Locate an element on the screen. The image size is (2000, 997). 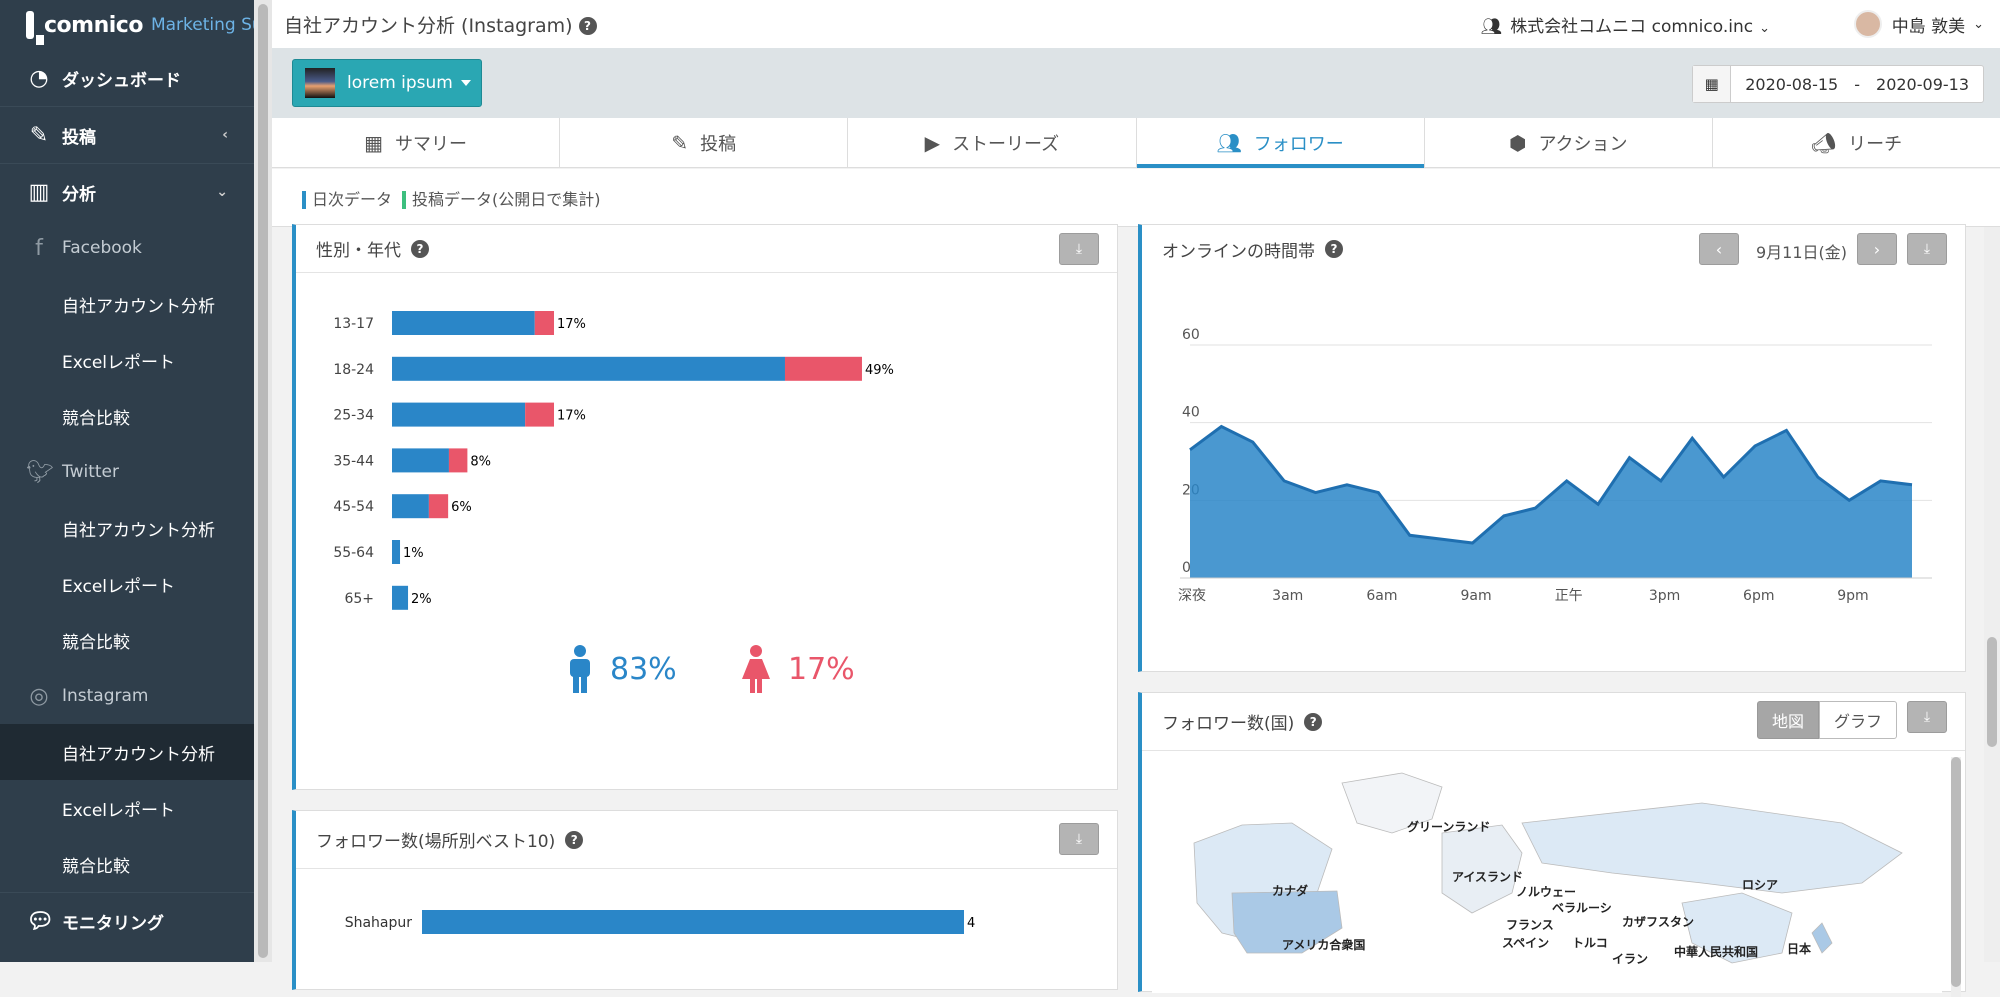
map-view-button: 地図 is located at coordinates (1787, 720).